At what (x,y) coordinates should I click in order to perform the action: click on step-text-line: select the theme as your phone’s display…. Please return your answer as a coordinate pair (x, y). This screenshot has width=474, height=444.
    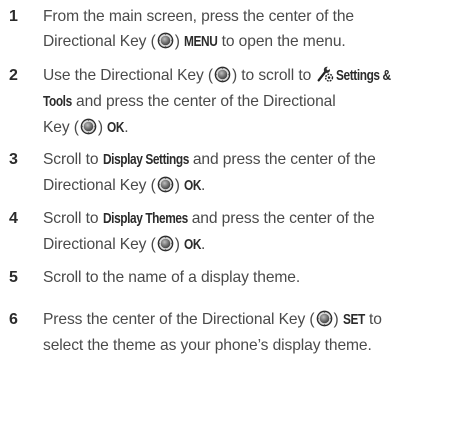
    Looking at the image, I should click on (257, 345).